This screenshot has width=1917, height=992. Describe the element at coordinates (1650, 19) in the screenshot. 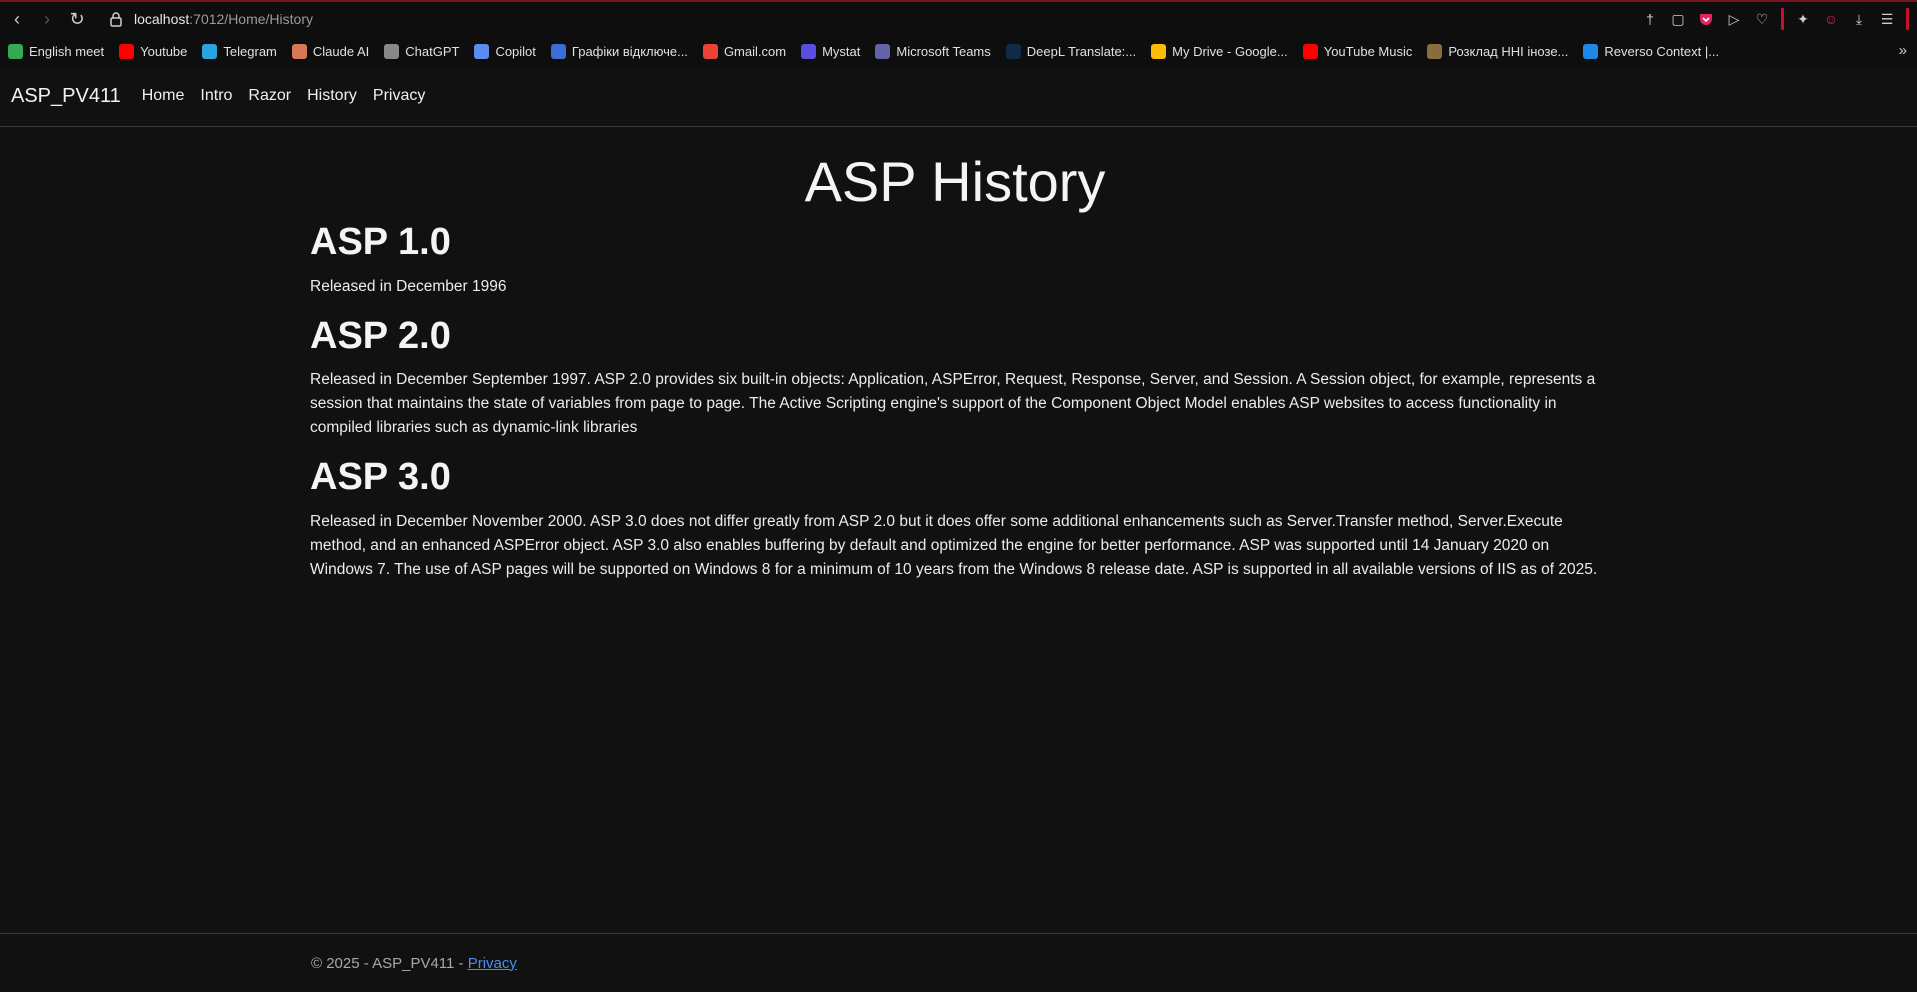

I see `pin-icon: †` at that location.